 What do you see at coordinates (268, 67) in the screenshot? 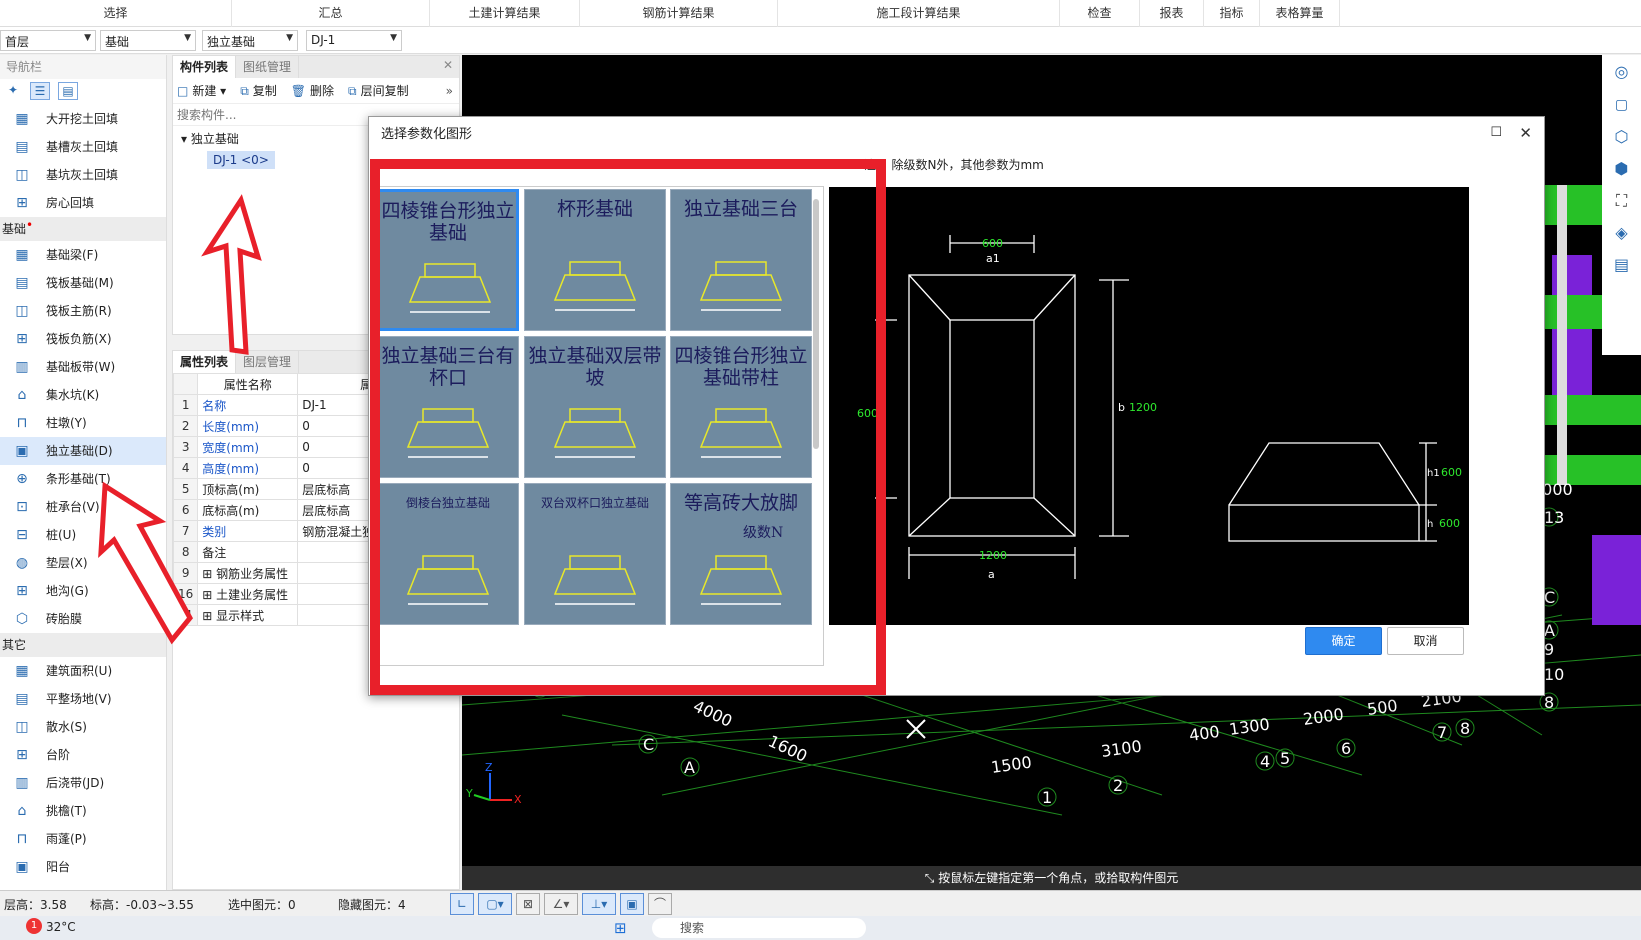
I see `tab-drawing-manager: 图纸管理` at bounding box center [268, 67].